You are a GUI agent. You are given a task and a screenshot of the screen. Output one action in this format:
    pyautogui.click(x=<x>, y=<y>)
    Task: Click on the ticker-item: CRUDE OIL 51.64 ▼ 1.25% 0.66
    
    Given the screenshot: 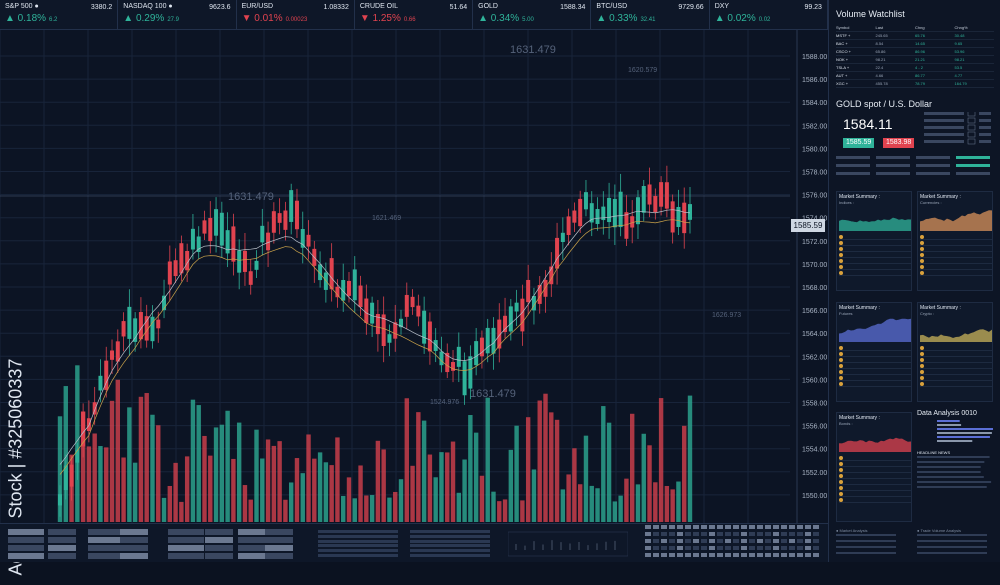 What is the action you would take?
    pyautogui.click(x=414, y=14)
    